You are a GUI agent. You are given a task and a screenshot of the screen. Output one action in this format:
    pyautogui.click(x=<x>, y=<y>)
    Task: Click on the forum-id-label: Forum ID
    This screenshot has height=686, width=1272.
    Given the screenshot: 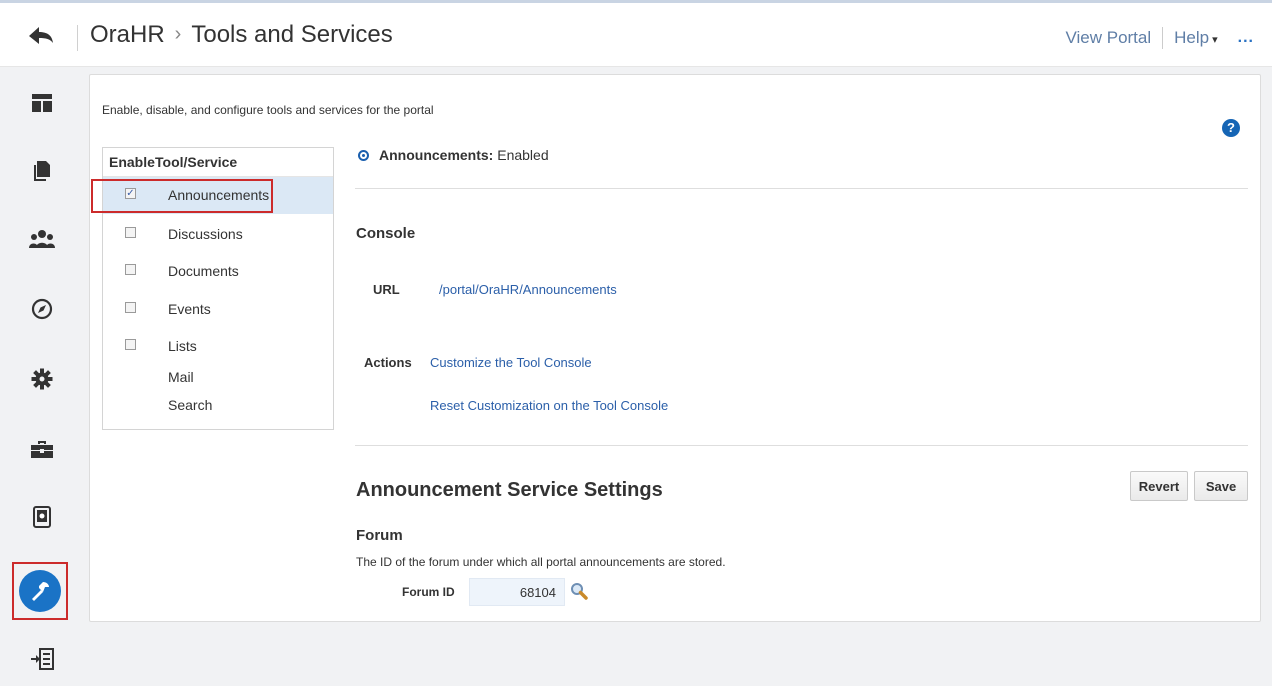 What is the action you would take?
    pyautogui.click(x=428, y=592)
    